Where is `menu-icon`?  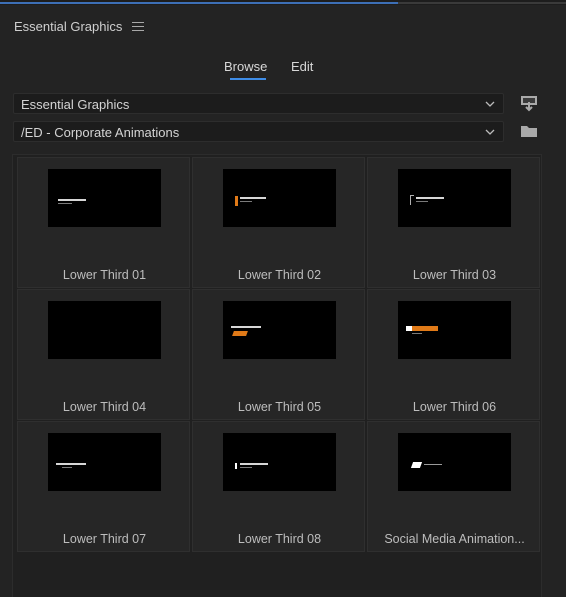 menu-icon is located at coordinates (138, 26).